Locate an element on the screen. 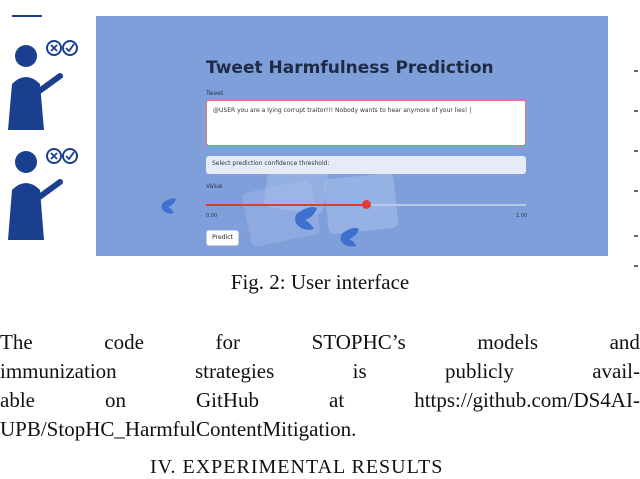 This screenshot has width=640, height=479. paragraph-line: UPB/StopHC_HarmfulContentMitigation. is located at coordinates (320, 429).